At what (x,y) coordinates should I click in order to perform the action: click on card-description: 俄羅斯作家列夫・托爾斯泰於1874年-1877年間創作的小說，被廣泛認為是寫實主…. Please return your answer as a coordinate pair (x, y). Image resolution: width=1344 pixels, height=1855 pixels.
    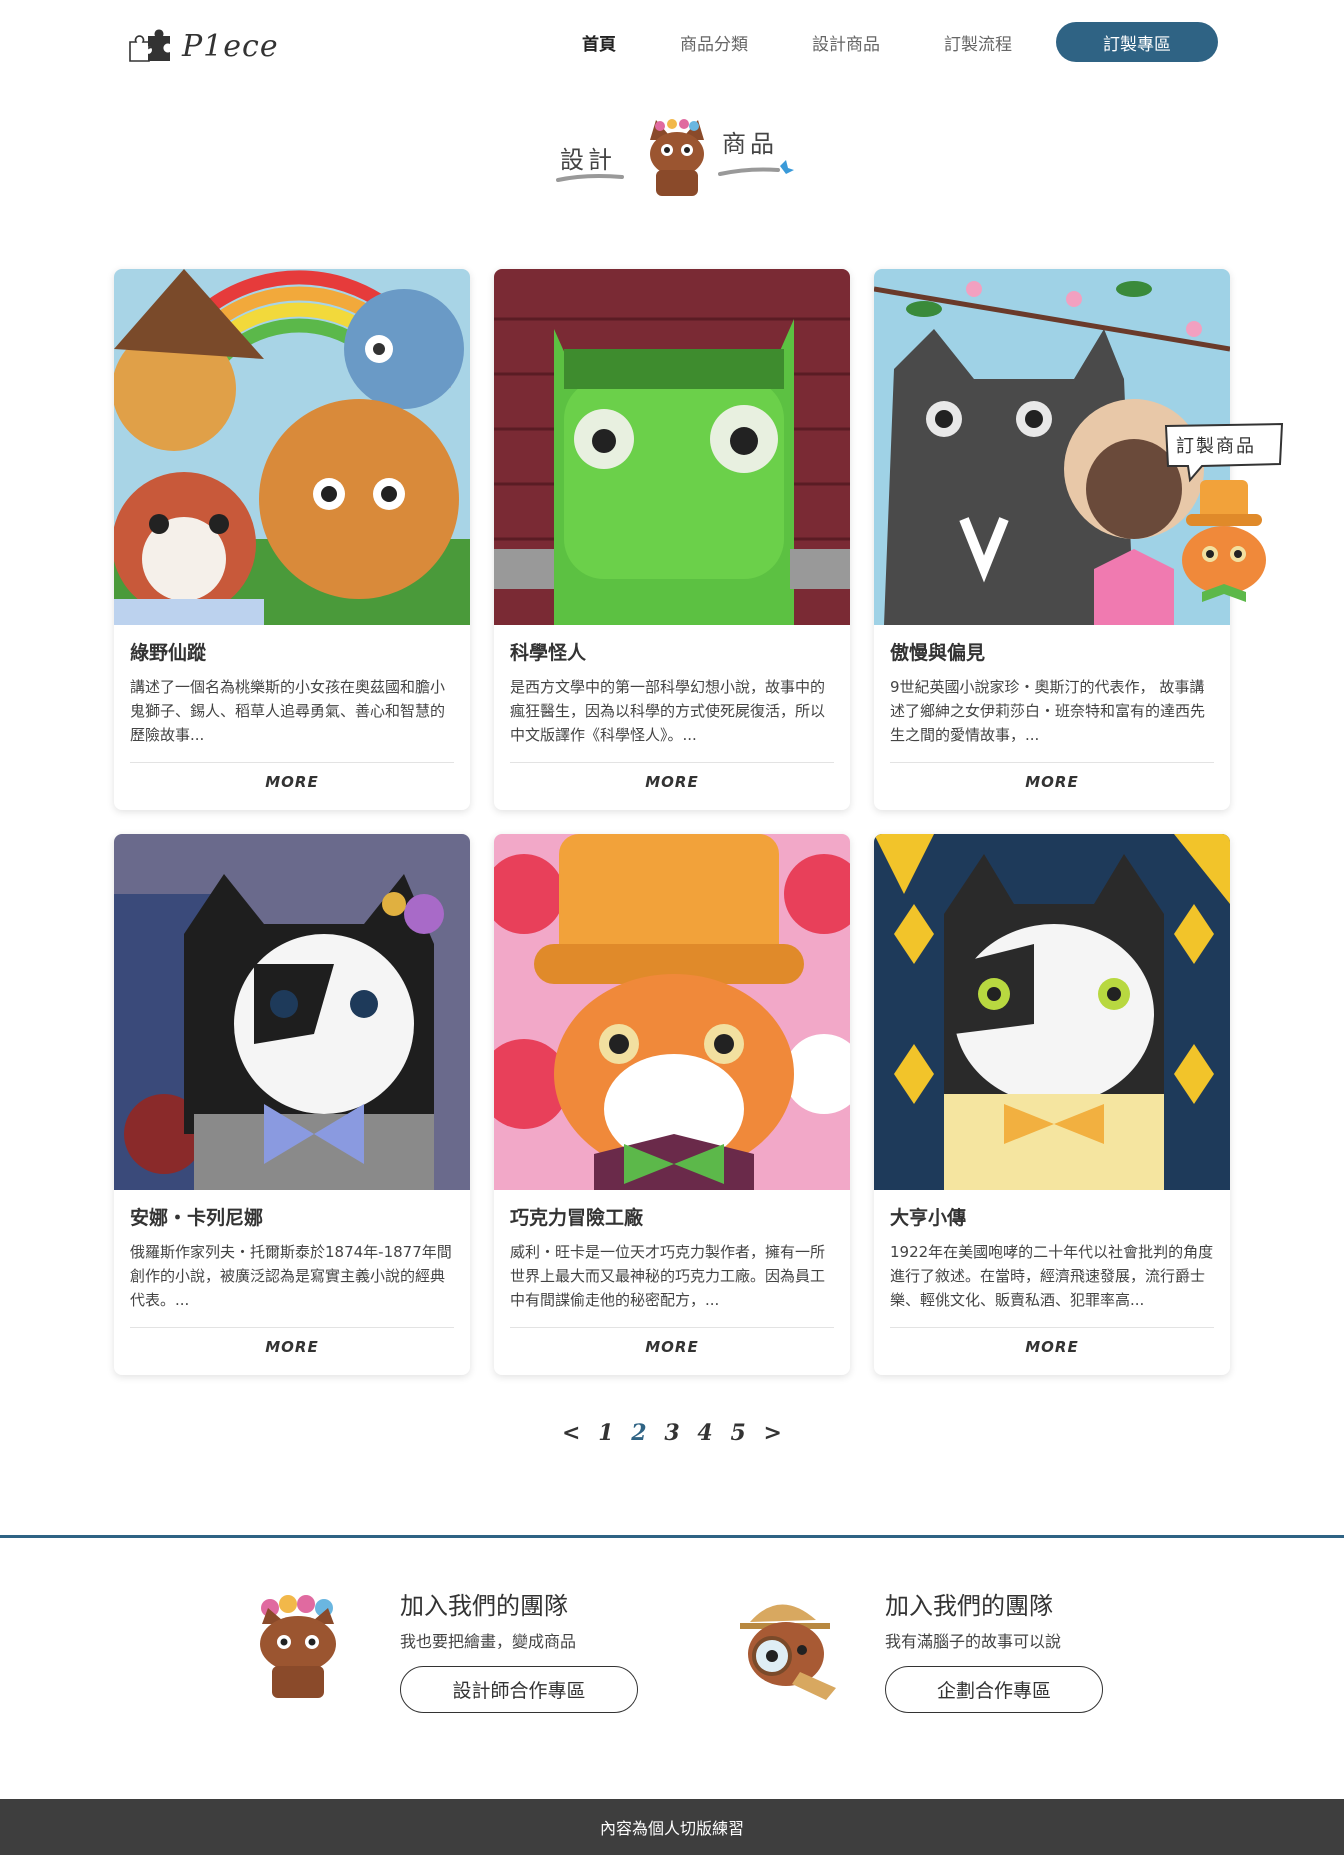
    Looking at the image, I should click on (291, 1276).